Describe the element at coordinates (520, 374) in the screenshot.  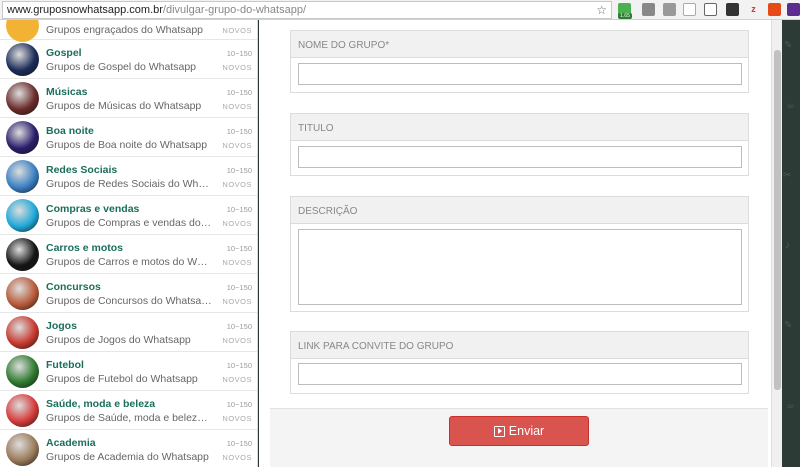
I see `invite-link-input` at that location.